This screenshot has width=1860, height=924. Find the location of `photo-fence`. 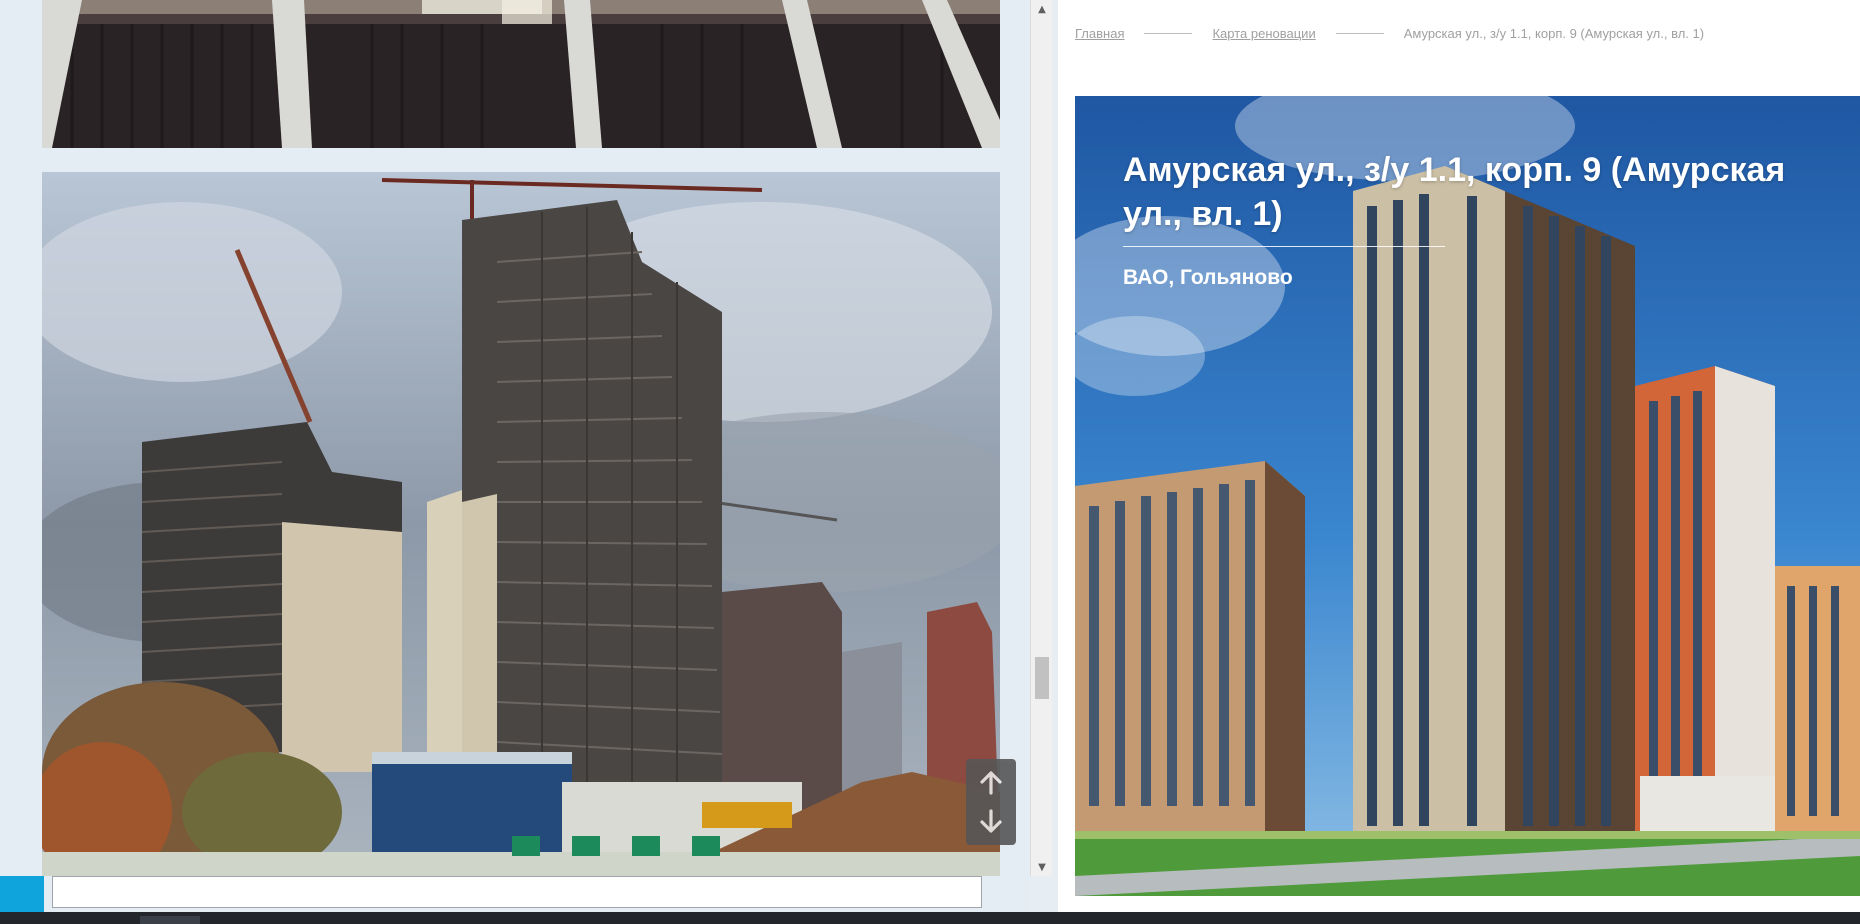

photo-fence is located at coordinates (521, 74).